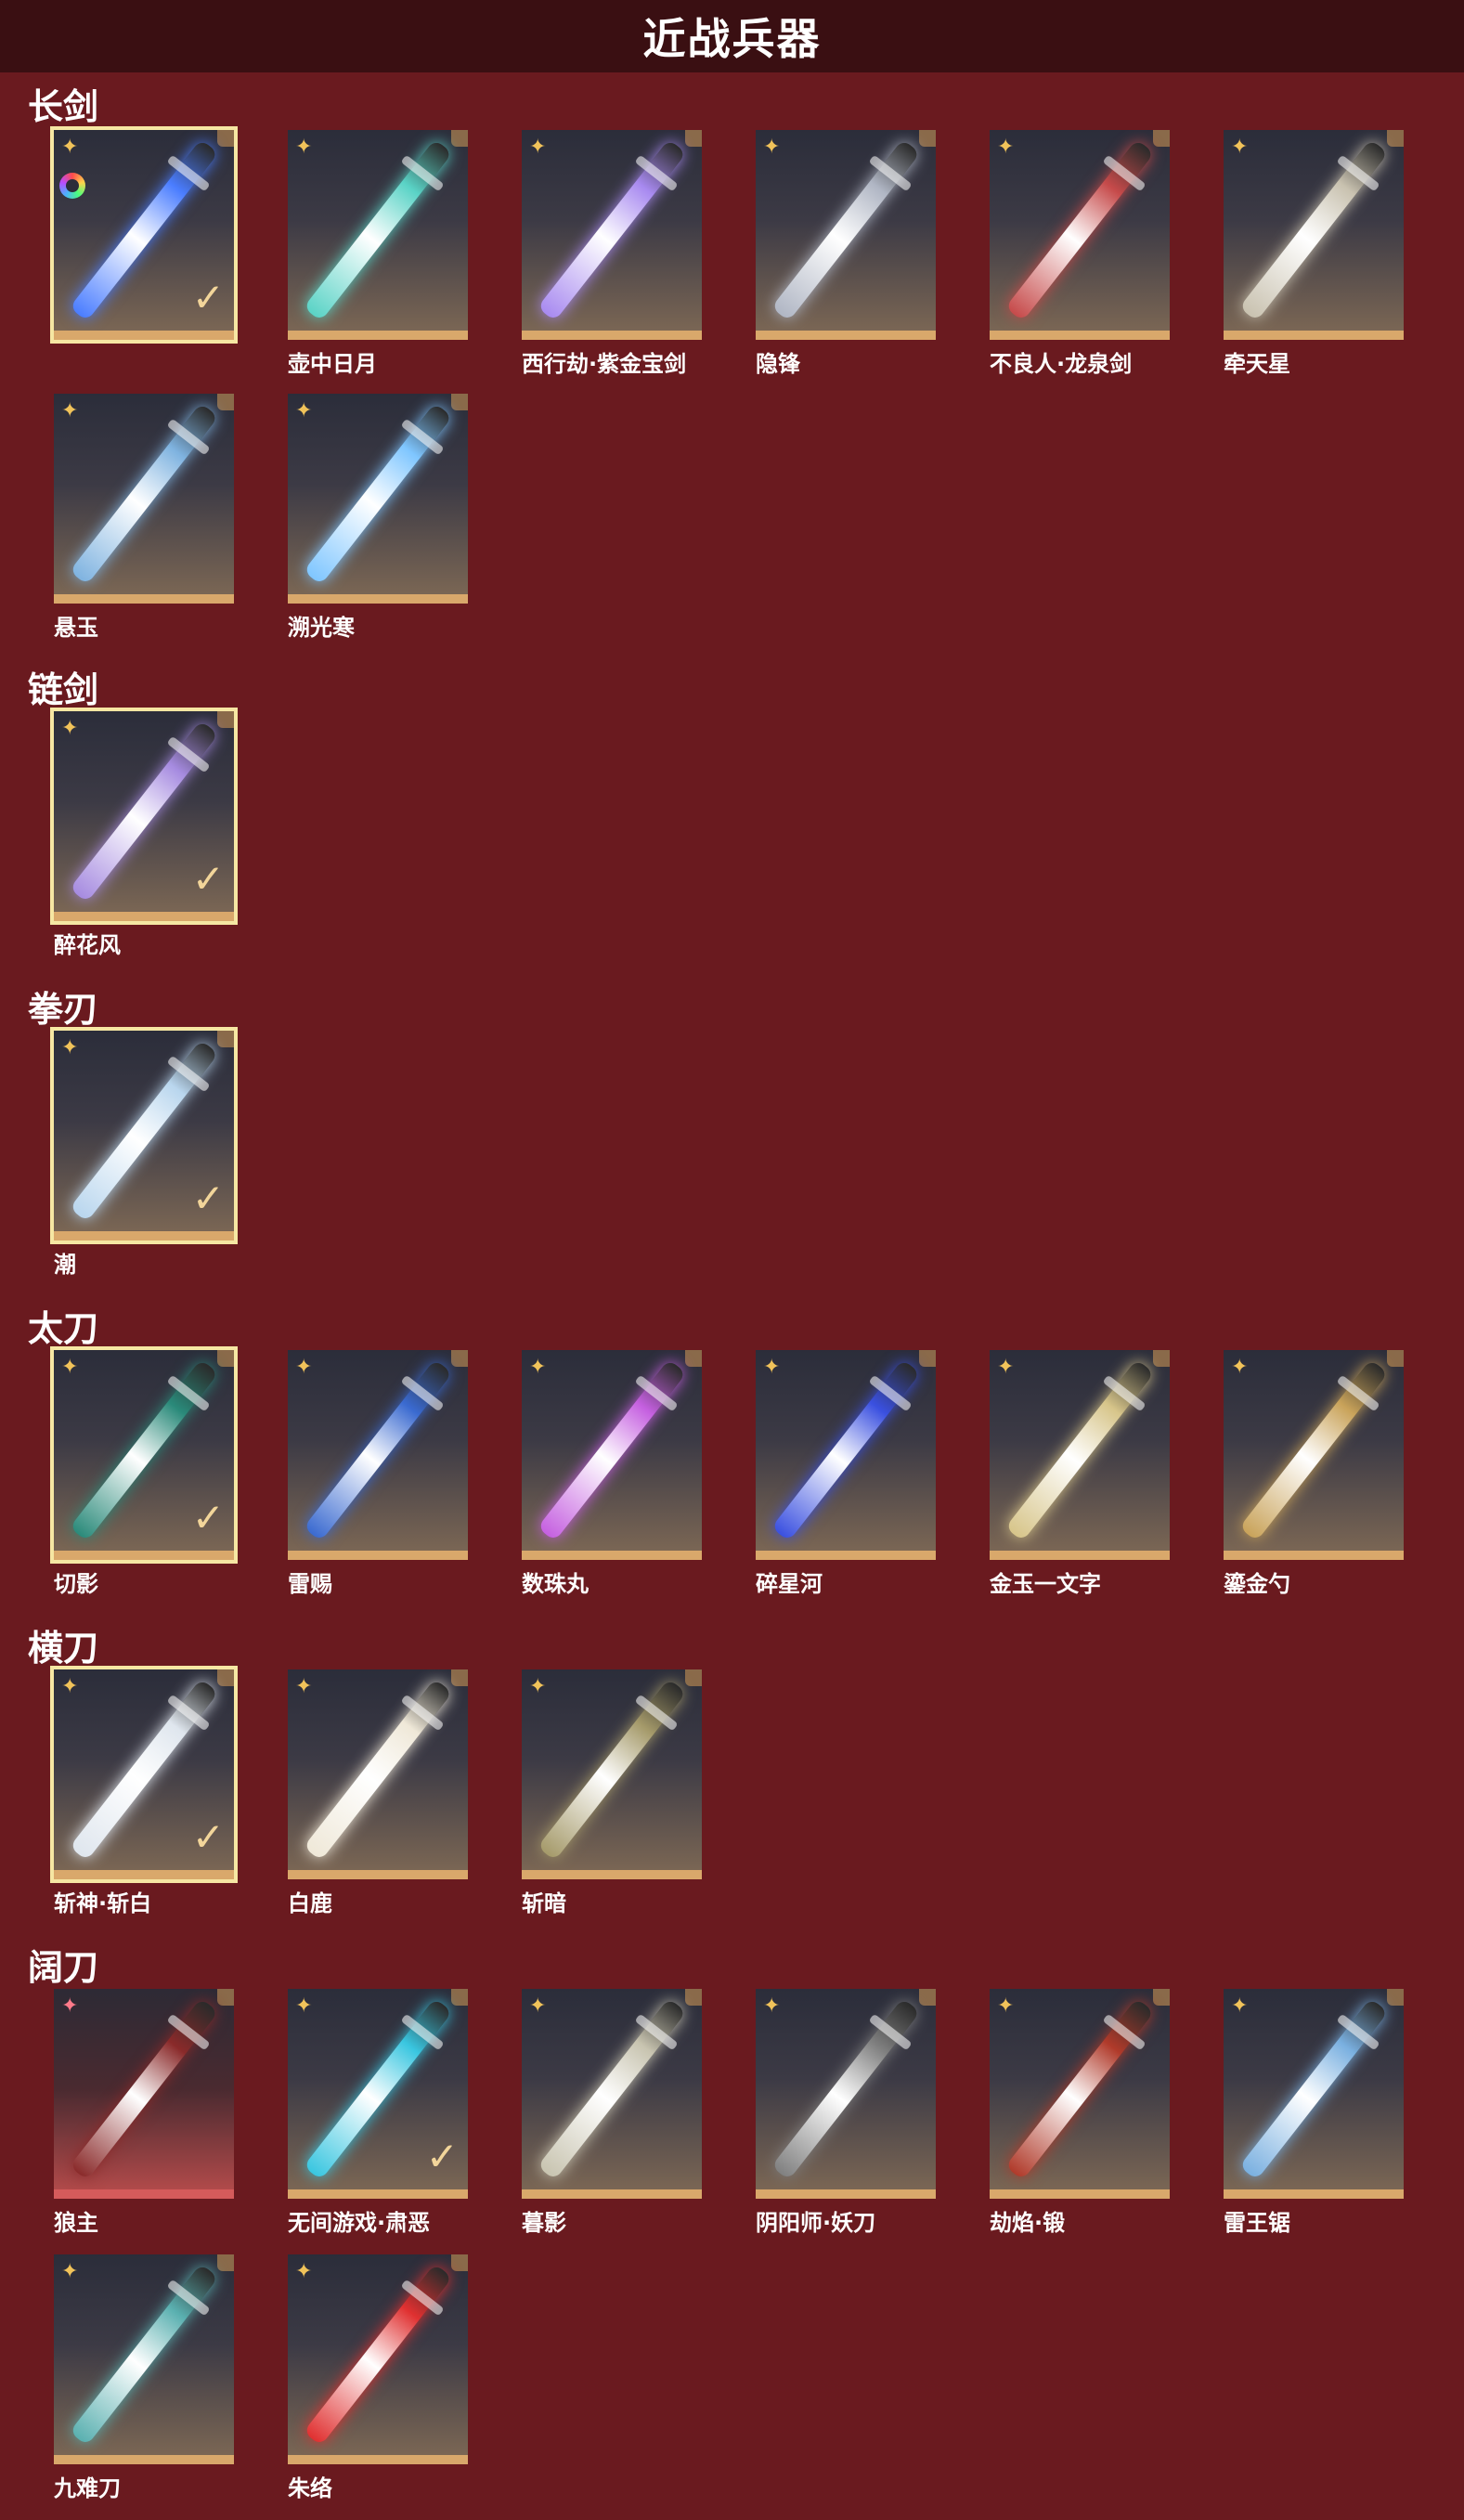  I want to click on weapon-card: ✦ 牵天星, so click(1314, 253).